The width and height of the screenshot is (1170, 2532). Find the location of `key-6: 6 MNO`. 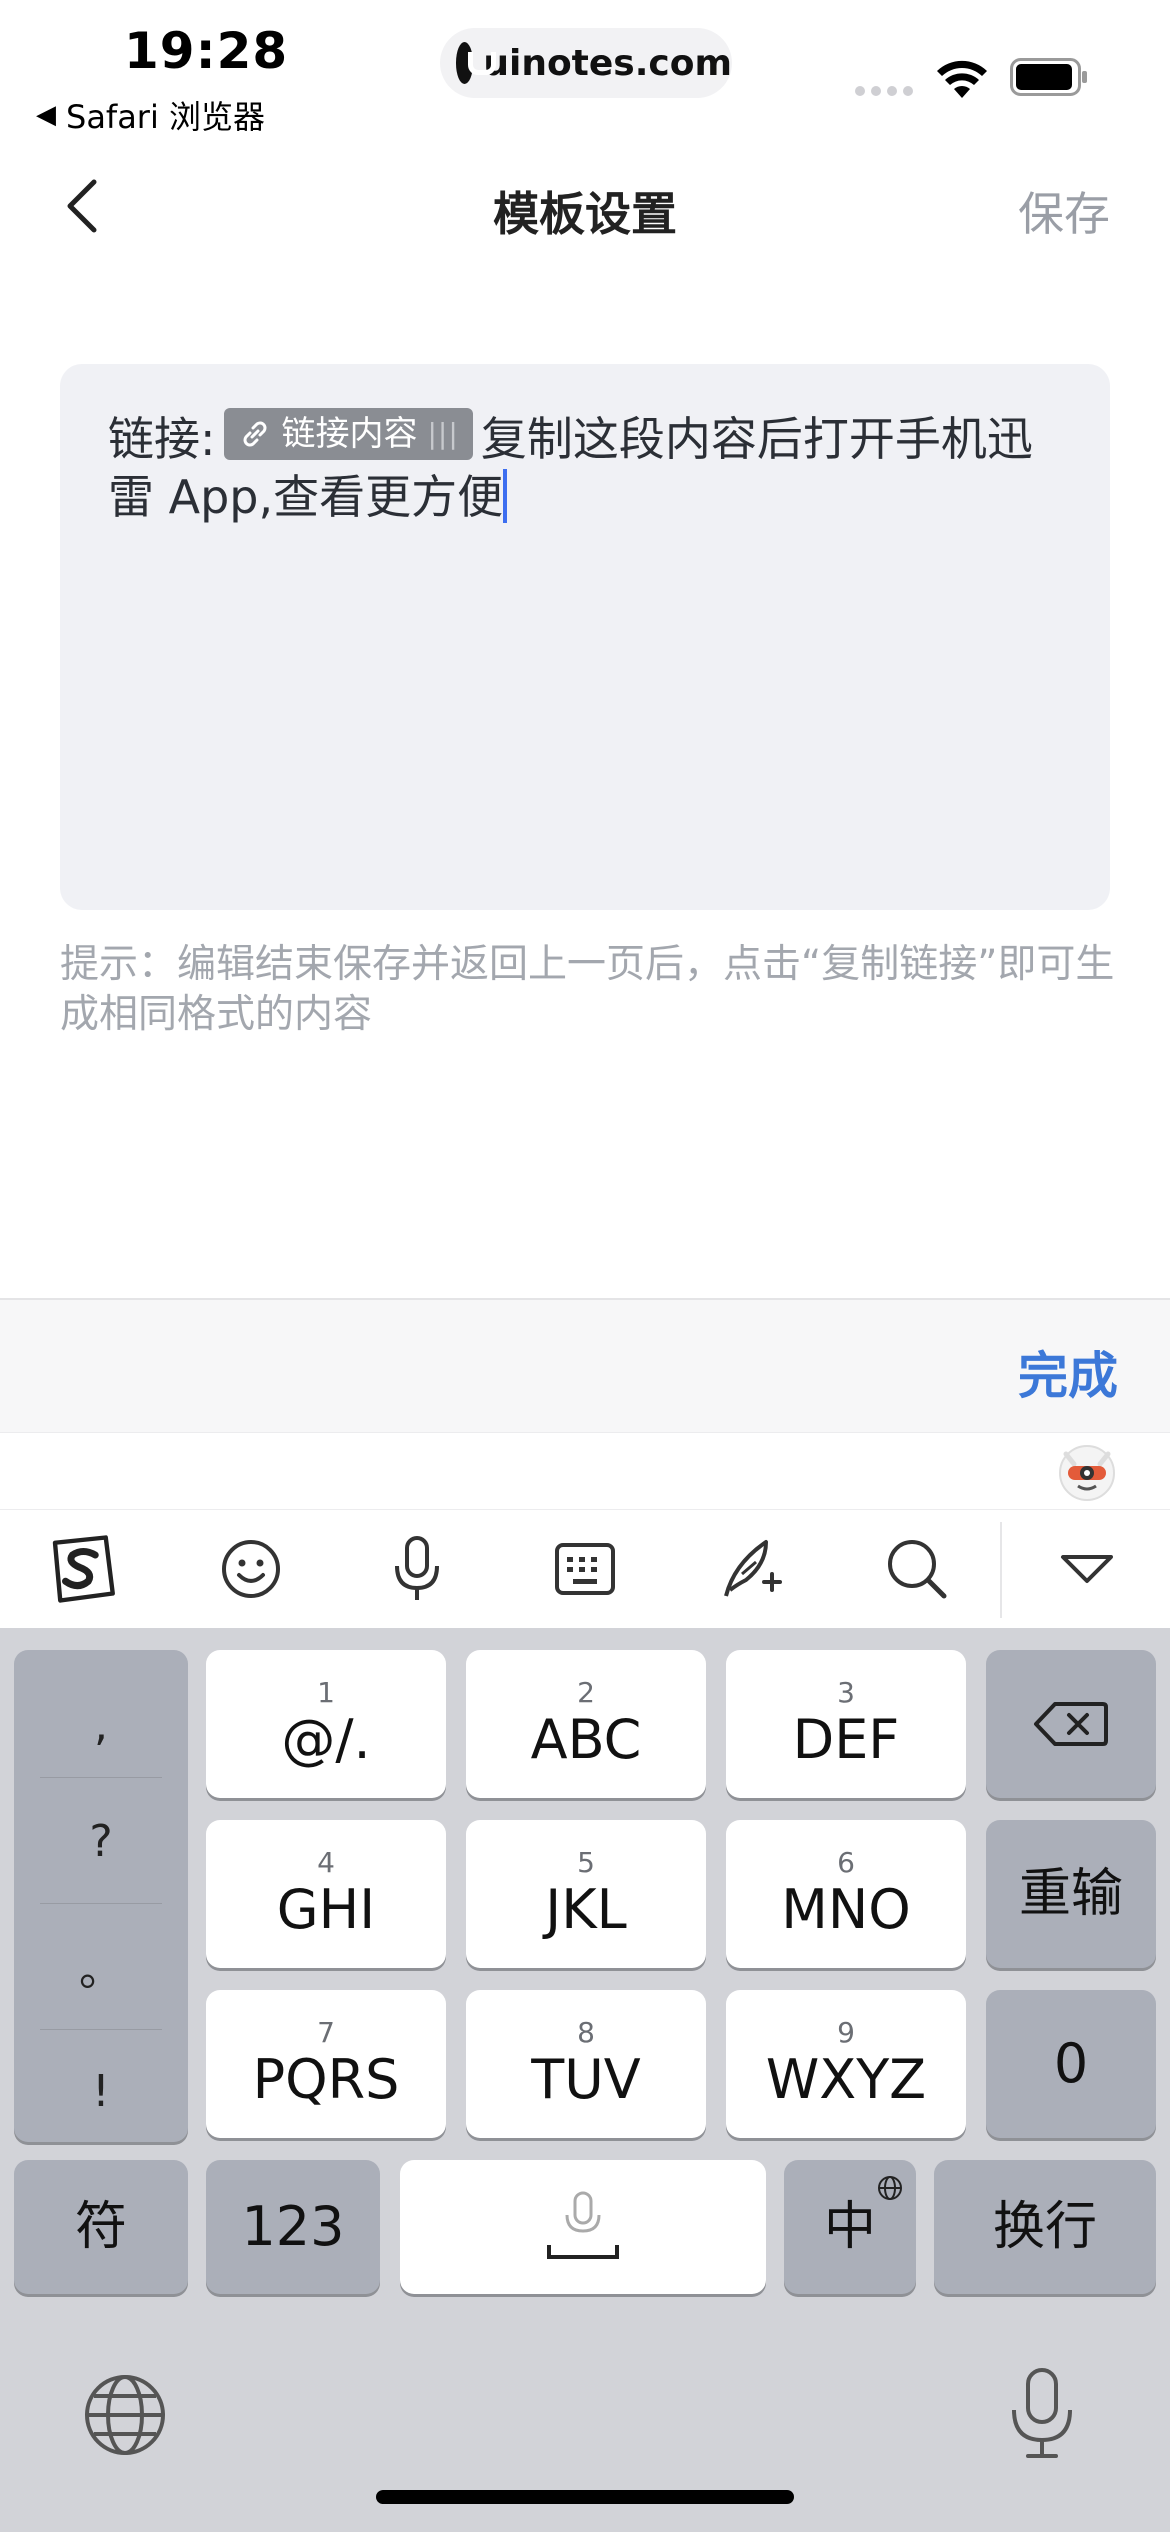

key-6: 6 MNO is located at coordinates (846, 1894).